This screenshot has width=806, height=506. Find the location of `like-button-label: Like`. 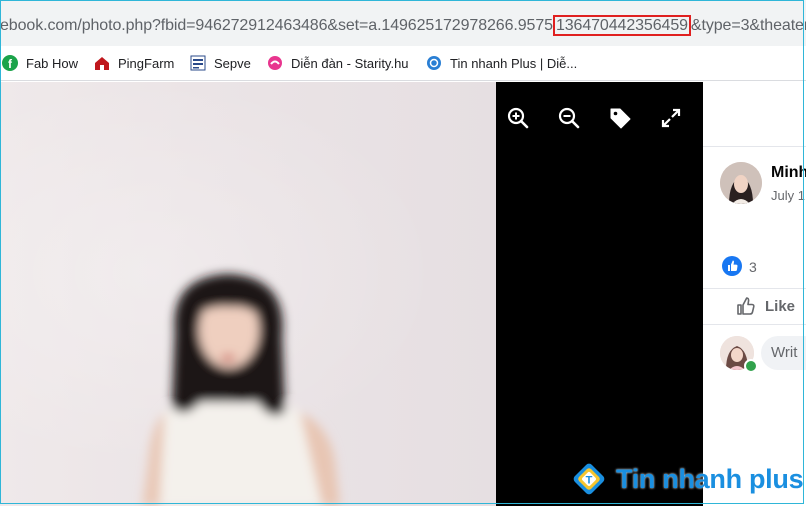

like-button-label: Like is located at coordinates (780, 306).